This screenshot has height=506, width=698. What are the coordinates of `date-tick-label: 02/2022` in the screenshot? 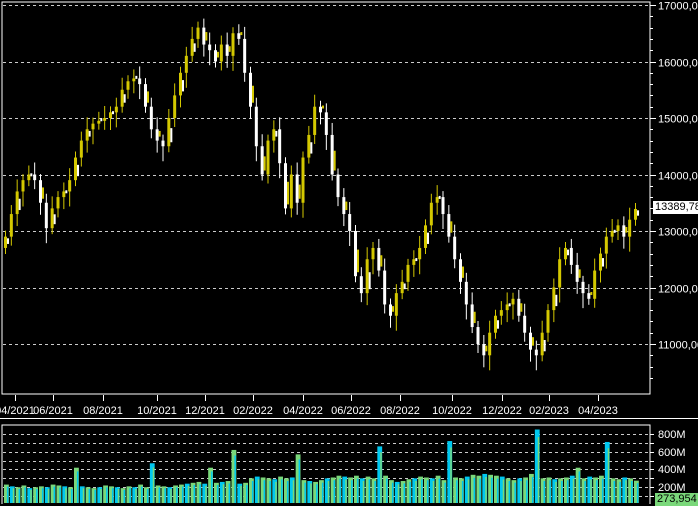 It's located at (253, 411).